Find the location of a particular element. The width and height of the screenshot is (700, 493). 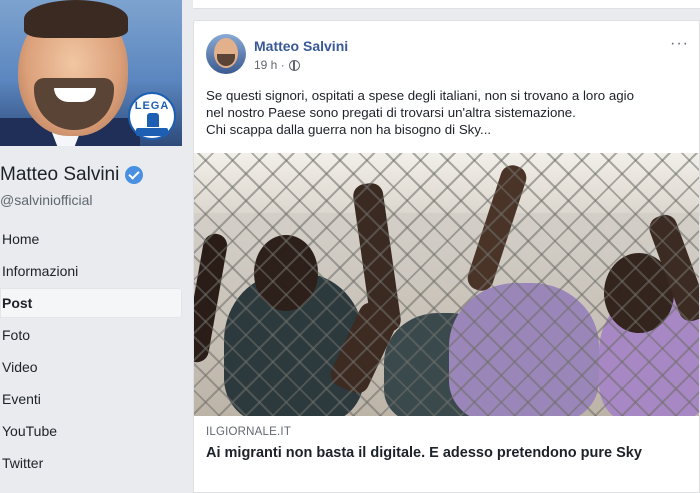

page-name: Matteo Salvini is located at coordinates (72, 175).